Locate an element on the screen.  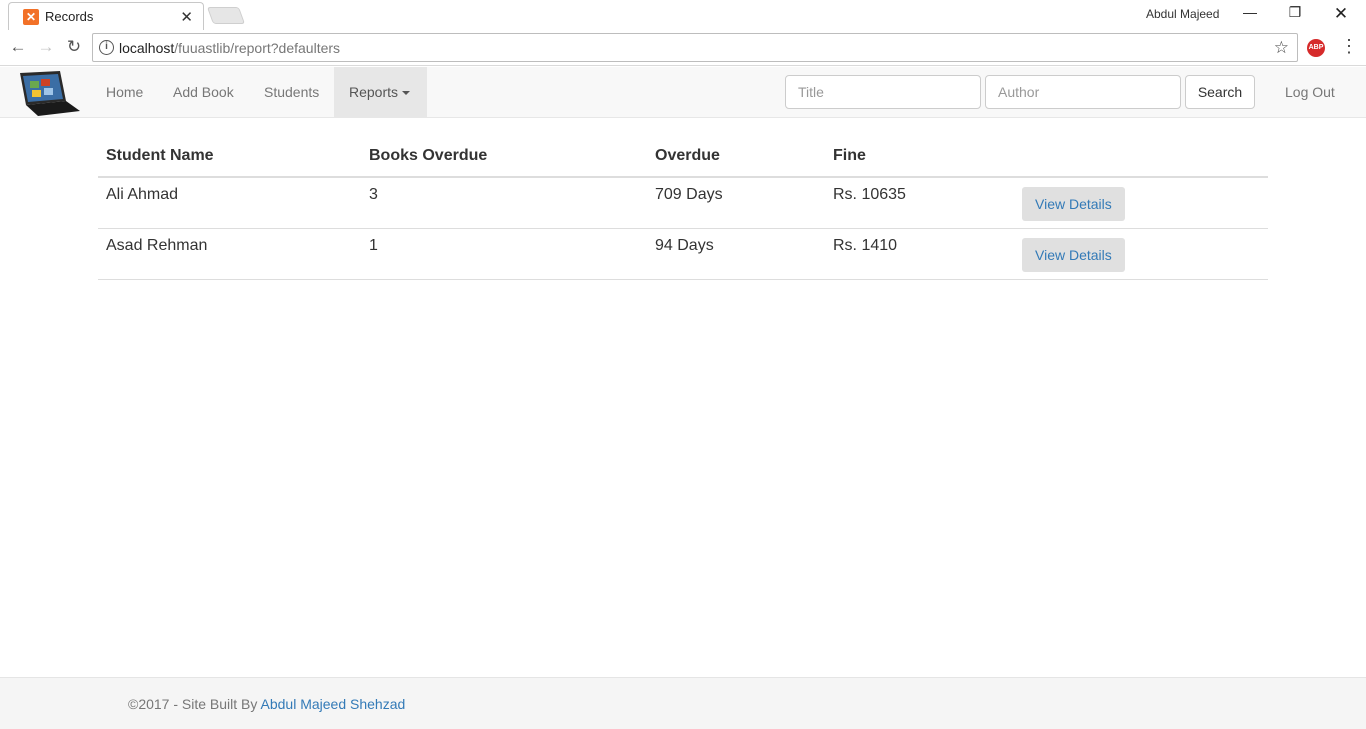
logout-link: Log Out is located at coordinates (1310, 92).